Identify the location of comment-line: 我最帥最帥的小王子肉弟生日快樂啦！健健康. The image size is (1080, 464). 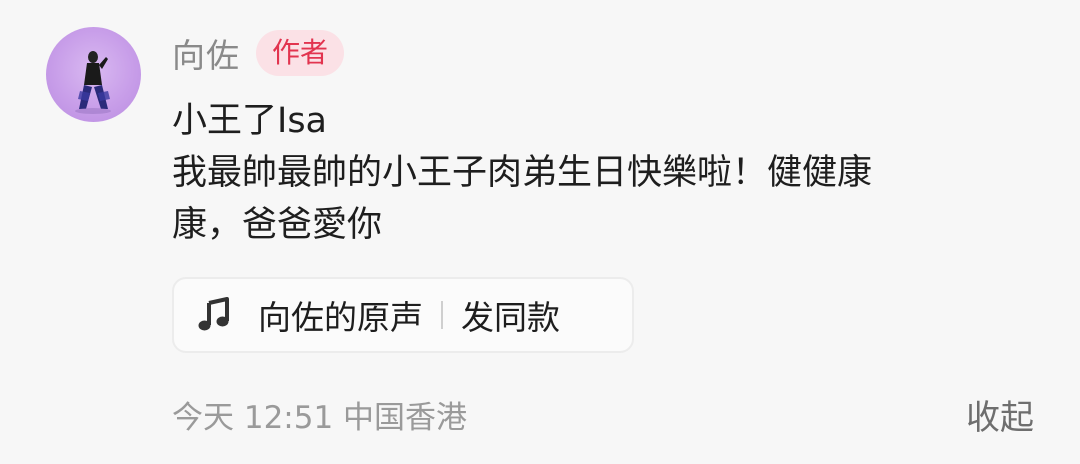
(522, 173).